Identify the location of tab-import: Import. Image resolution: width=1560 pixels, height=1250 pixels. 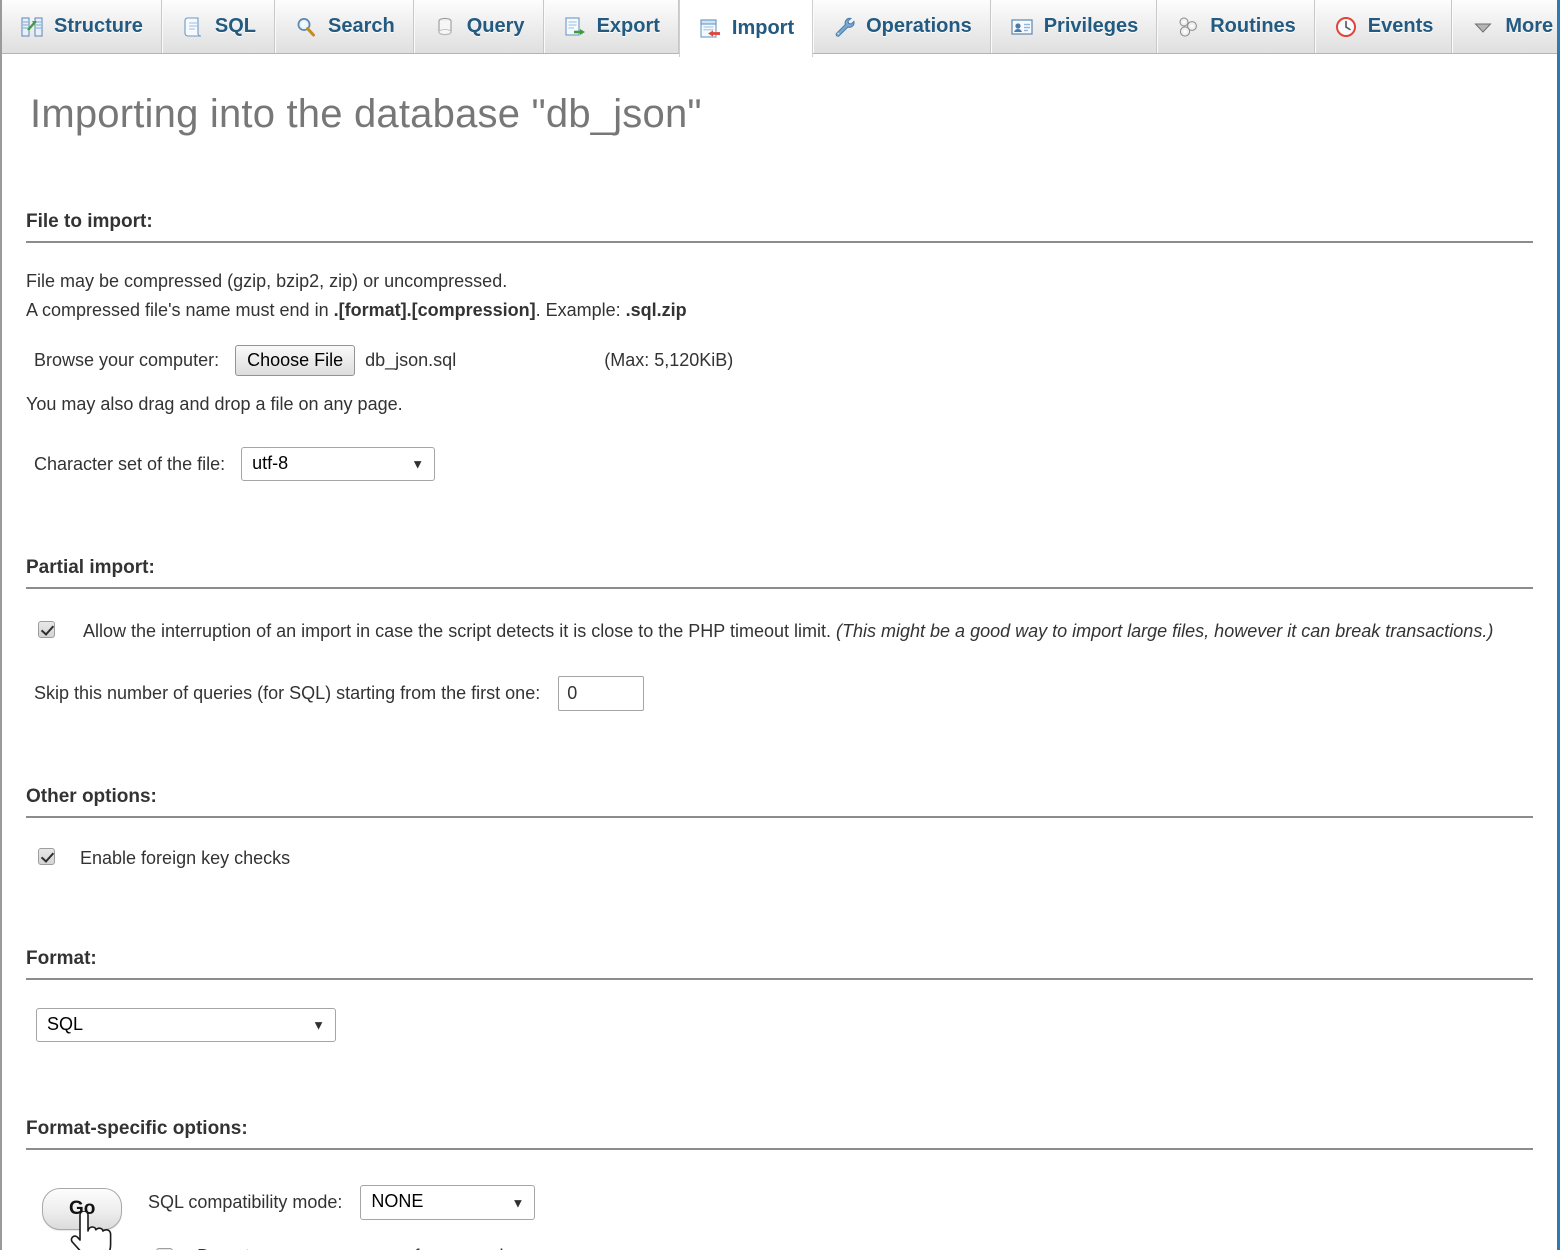
(746, 28).